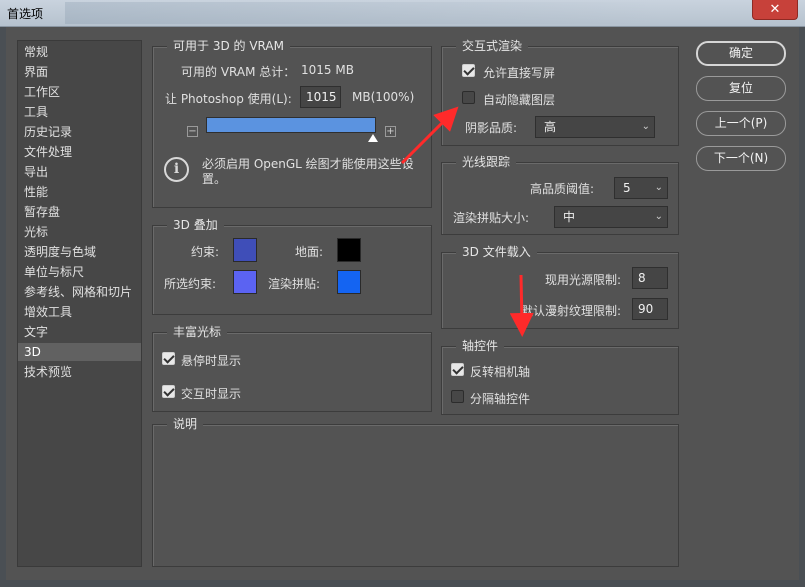 Image resolution: width=805 pixels, height=587 pixels. What do you see at coordinates (521, 305) in the screenshot?
I see `annotation-arrow-axis-widget` at bounding box center [521, 305].